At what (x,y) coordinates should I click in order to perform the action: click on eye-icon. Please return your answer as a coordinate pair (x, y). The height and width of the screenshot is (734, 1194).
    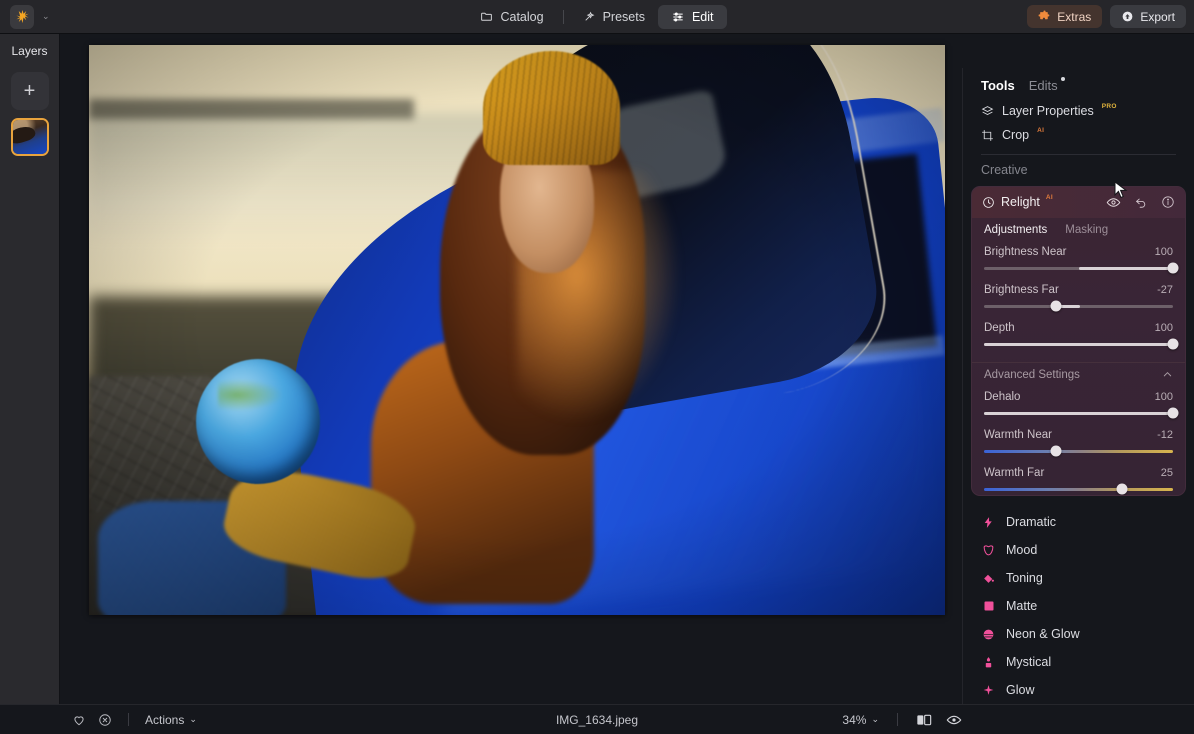
    Looking at the image, I should click on (1113, 202).